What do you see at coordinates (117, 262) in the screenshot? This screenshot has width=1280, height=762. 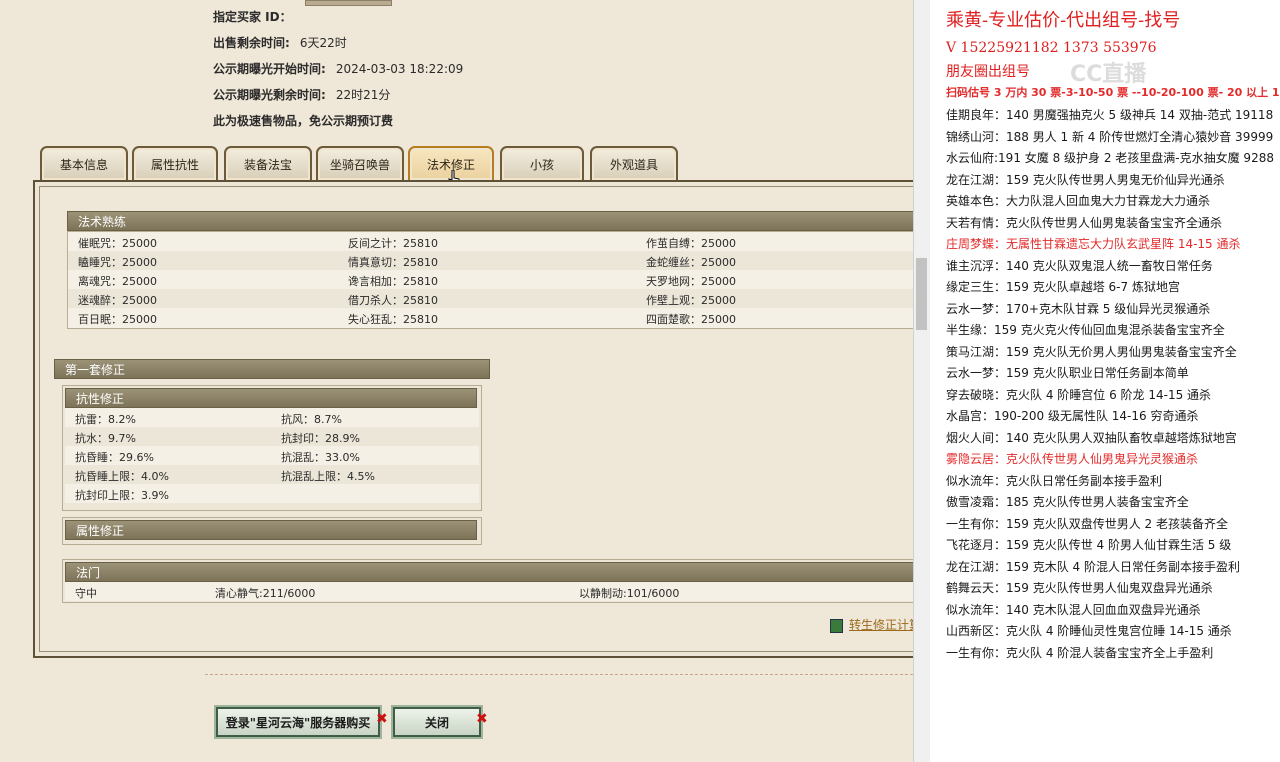 I see `spell-value: 瞌睡咒：25000` at bounding box center [117, 262].